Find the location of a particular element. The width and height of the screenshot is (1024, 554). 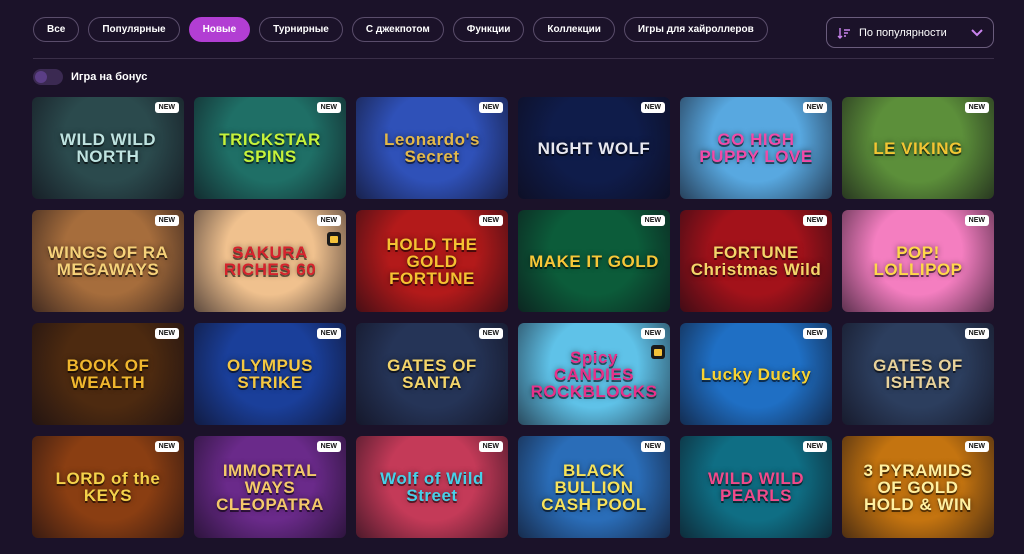

game-tile: Wolf of Wild Street NEW is located at coordinates (432, 487).